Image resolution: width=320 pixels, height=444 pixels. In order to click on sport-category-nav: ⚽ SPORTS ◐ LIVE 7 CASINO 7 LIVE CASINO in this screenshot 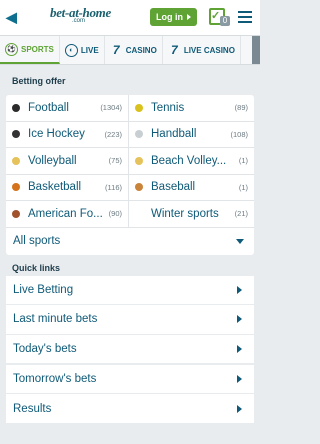, I will do `click(130, 50)`.